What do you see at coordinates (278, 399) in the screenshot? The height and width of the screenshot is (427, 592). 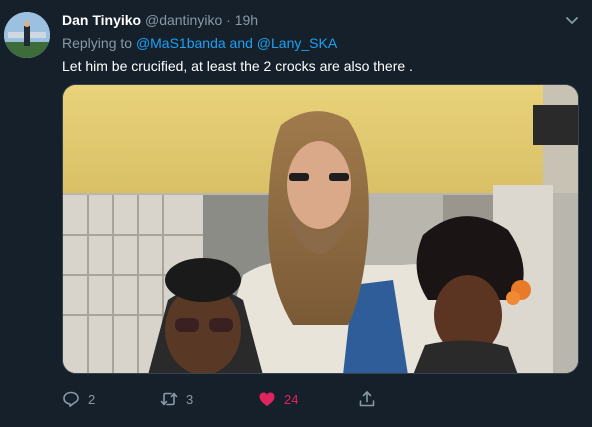 I see `like-button: 24` at bounding box center [278, 399].